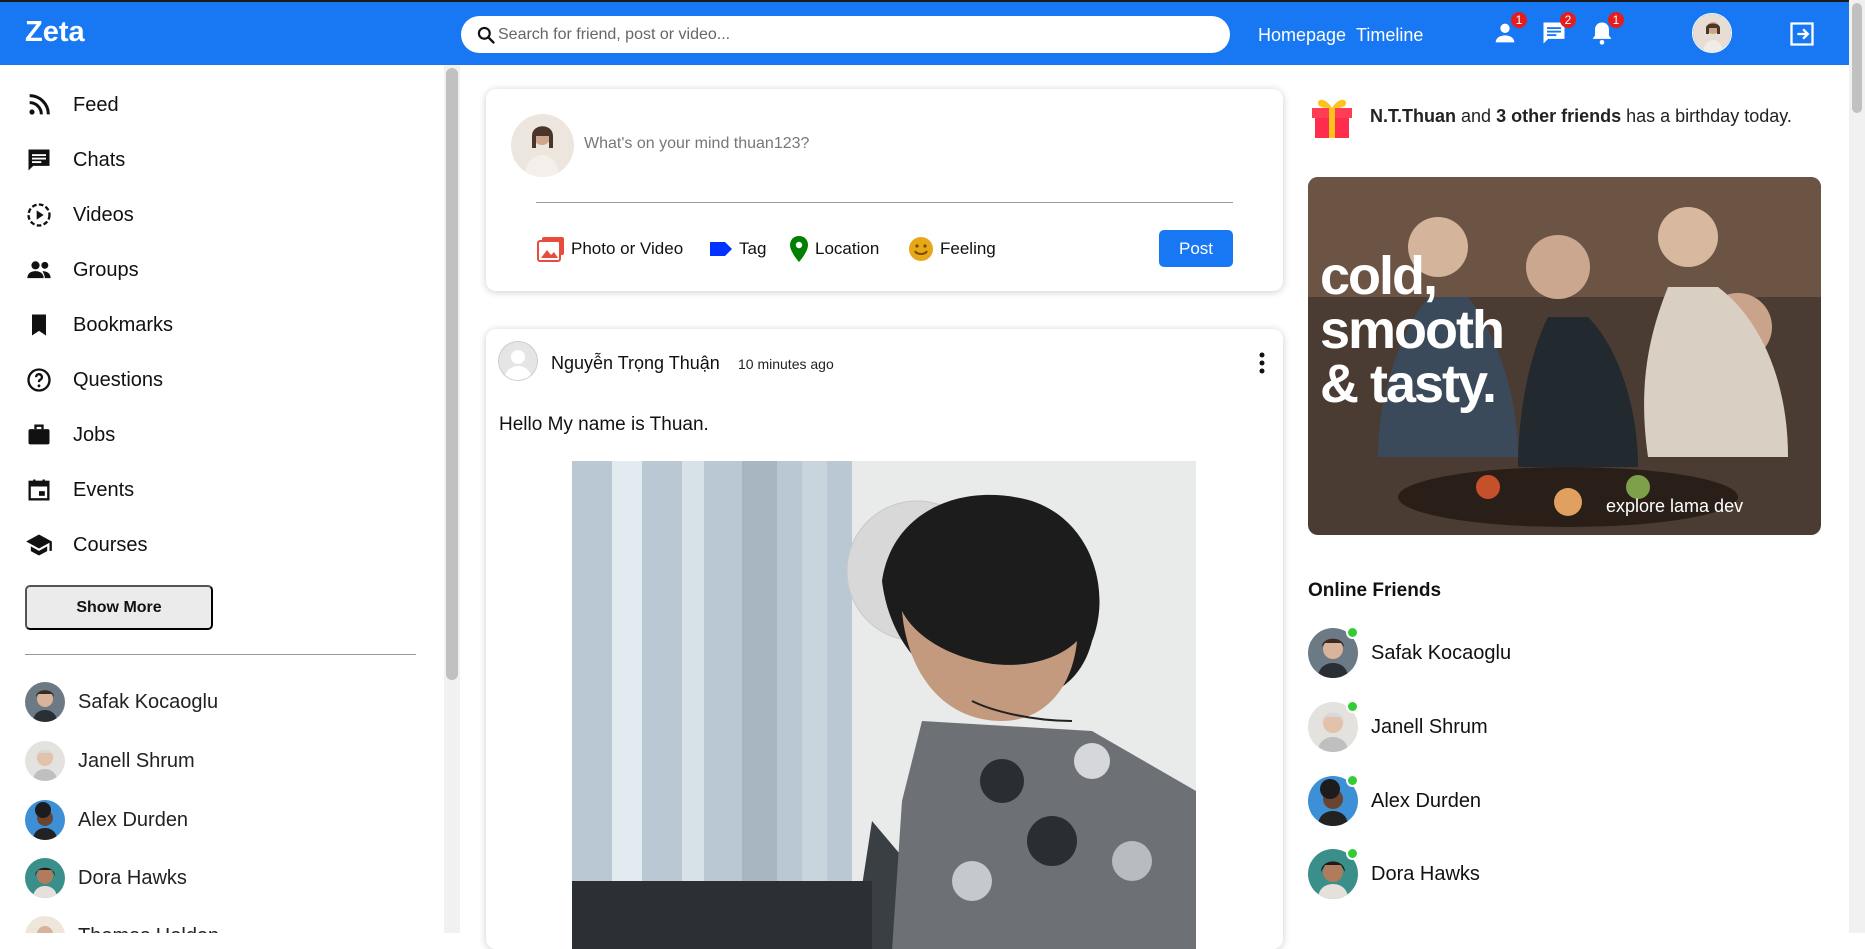 Image resolution: width=1865 pixels, height=949 pixels. Describe the element at coordinates (1394, 800) in the screenshot. I see `online-friend-item: Alex Durden` at that location.